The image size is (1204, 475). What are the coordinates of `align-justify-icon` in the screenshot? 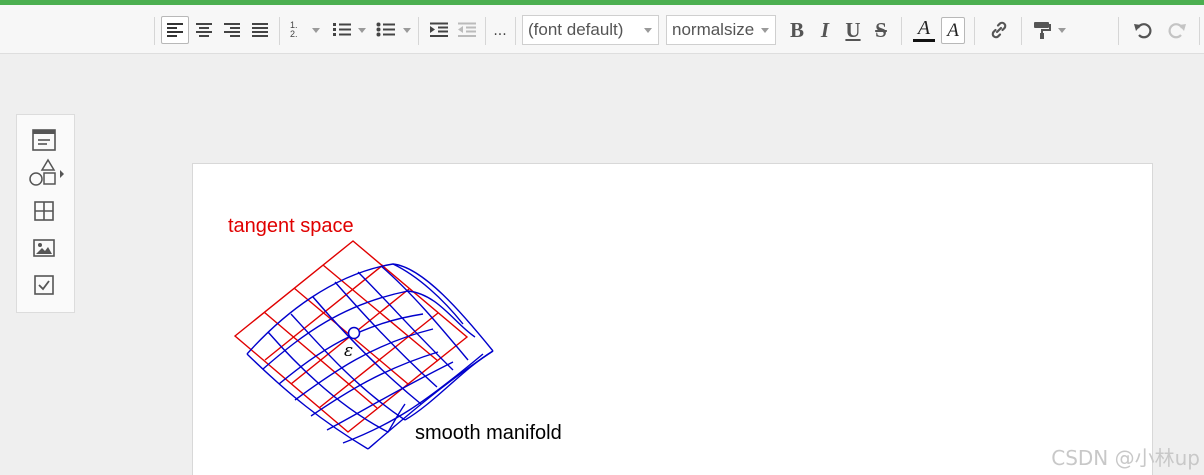 It's located at (260, 30).